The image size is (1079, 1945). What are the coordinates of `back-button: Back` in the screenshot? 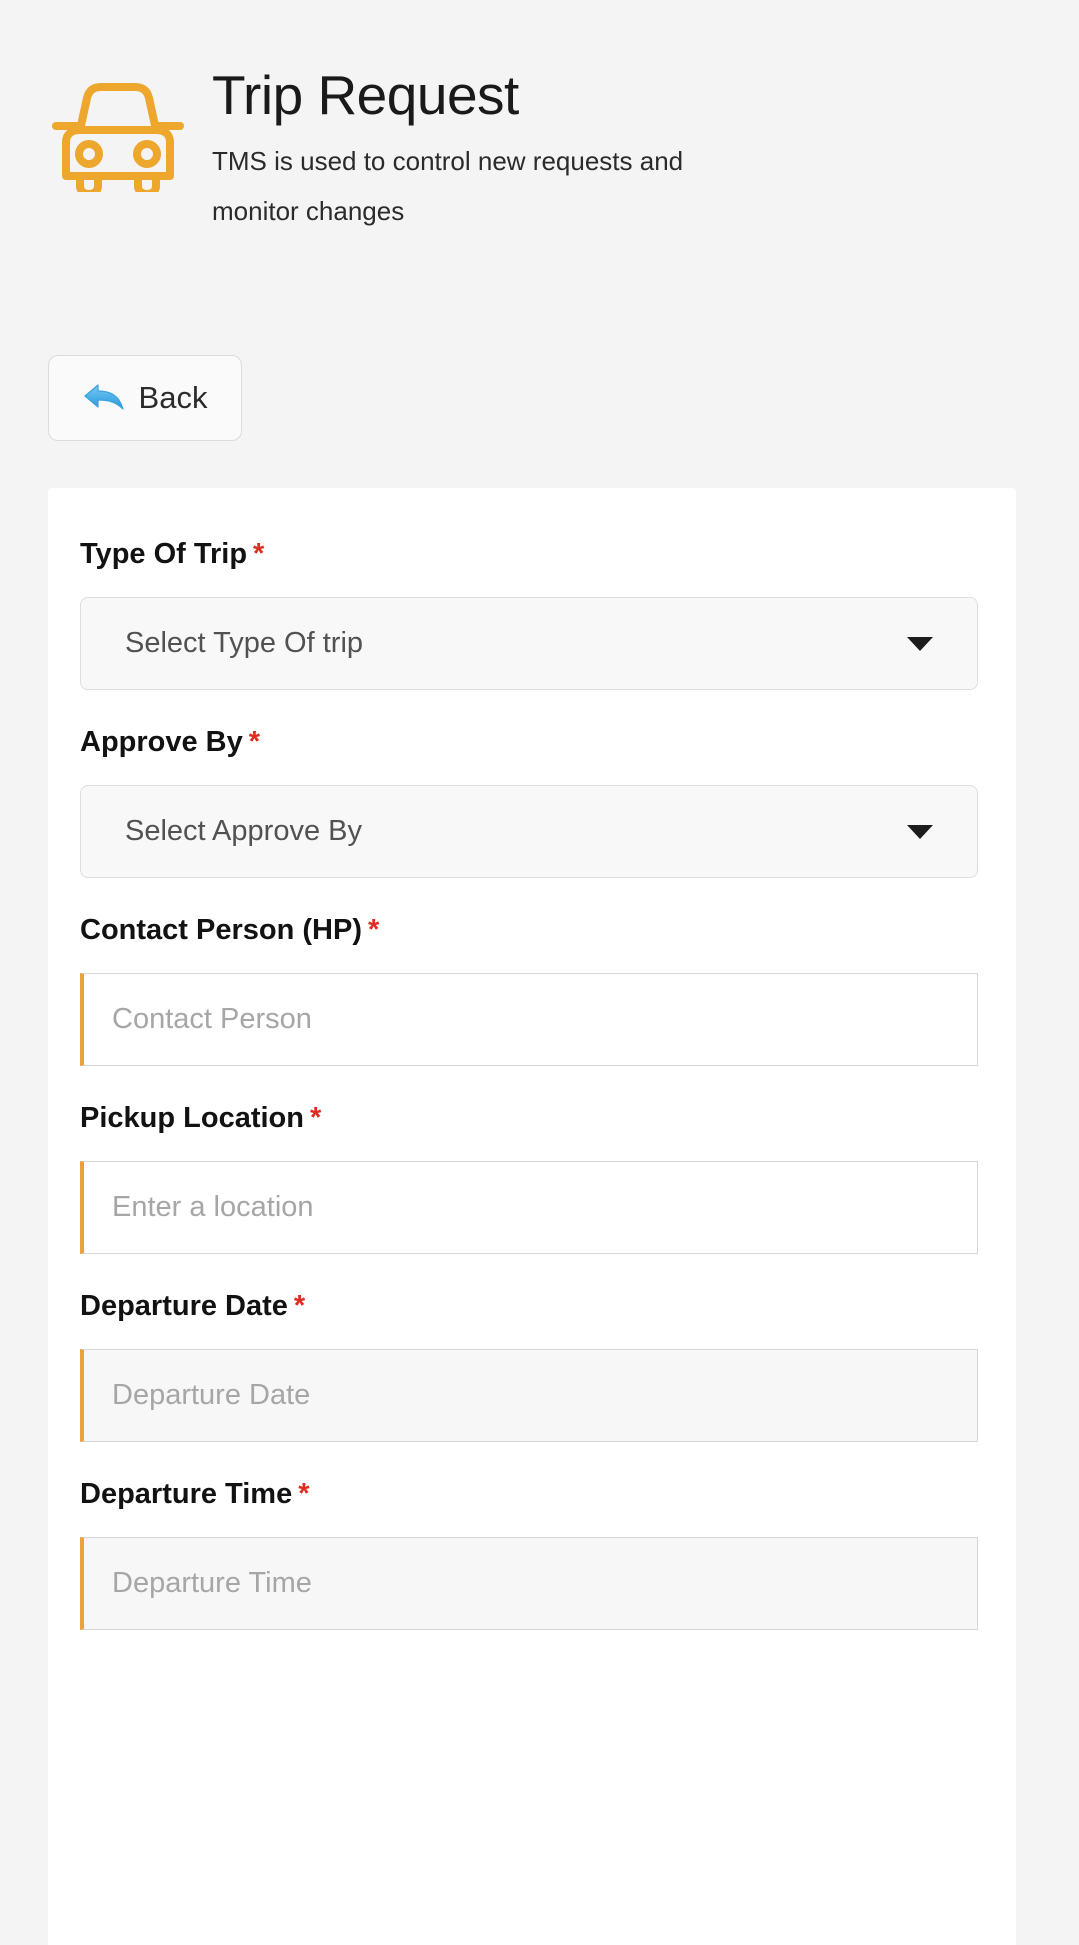 It's located at (145, 398).